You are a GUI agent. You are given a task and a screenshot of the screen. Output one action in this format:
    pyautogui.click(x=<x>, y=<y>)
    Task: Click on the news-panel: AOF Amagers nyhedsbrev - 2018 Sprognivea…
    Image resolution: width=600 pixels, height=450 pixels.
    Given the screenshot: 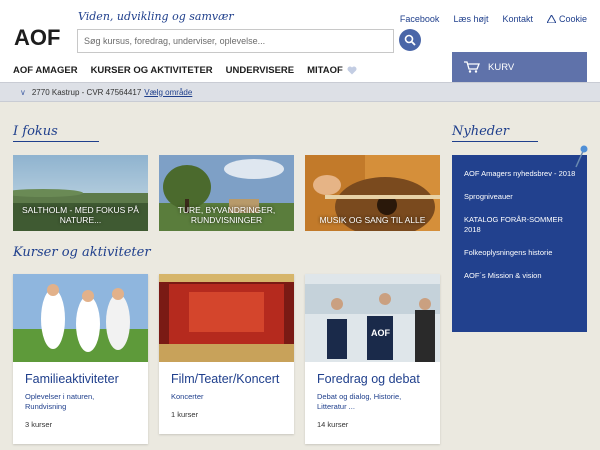 What is the action you would take?
    pyautogui.click(x=519, y=243)
    